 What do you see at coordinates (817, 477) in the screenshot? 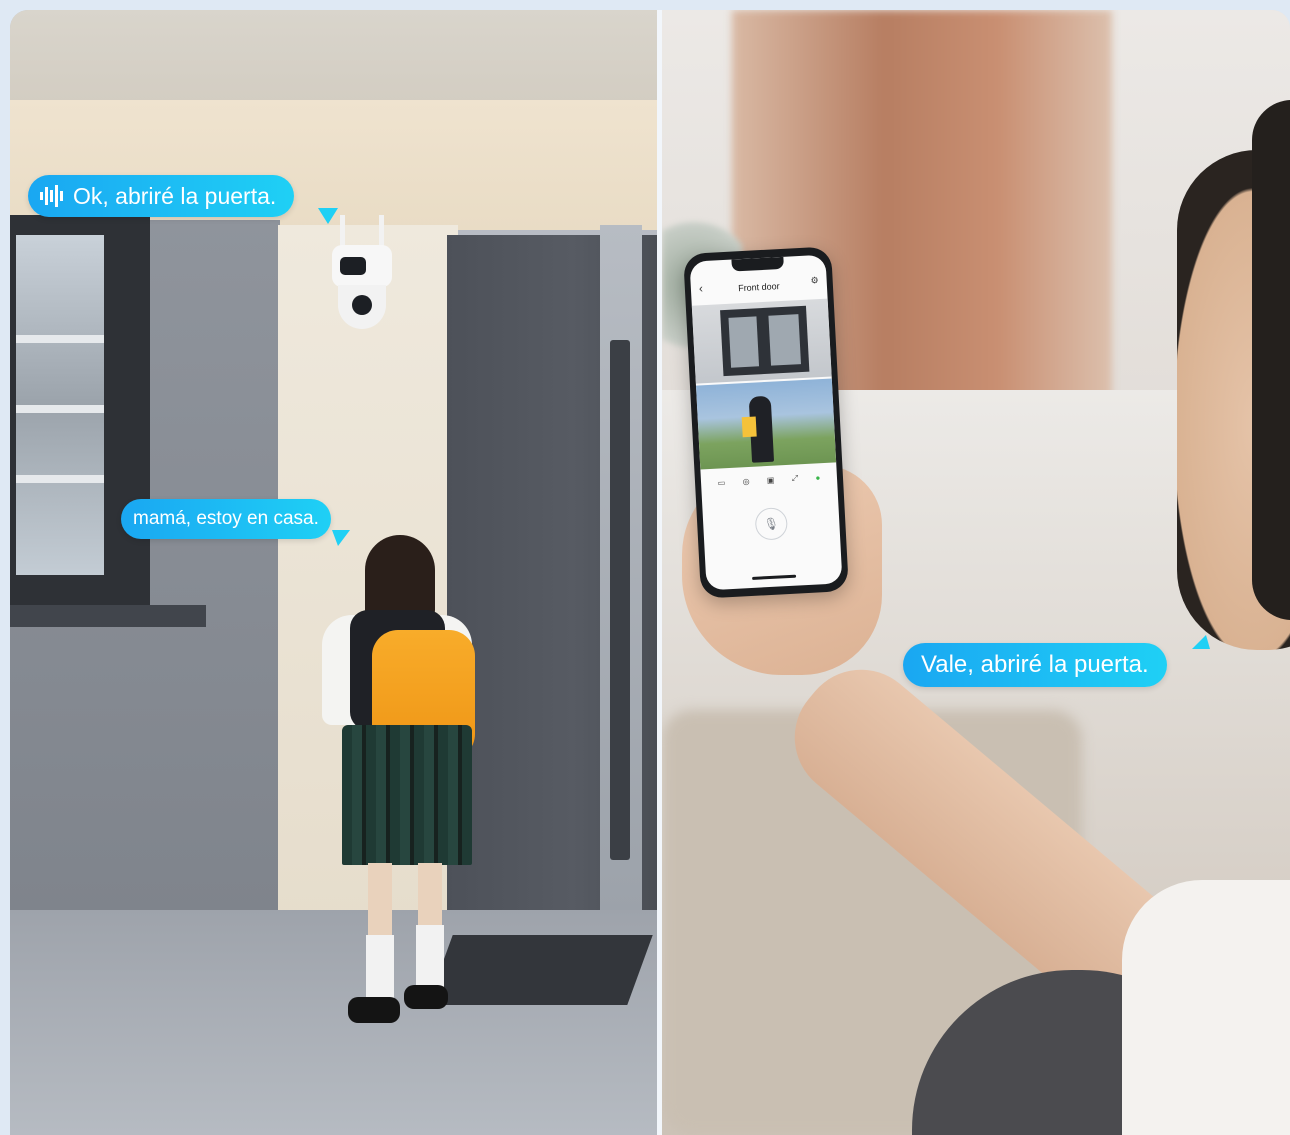
I see `location-icon: ●` at bounding box center [817, 477].